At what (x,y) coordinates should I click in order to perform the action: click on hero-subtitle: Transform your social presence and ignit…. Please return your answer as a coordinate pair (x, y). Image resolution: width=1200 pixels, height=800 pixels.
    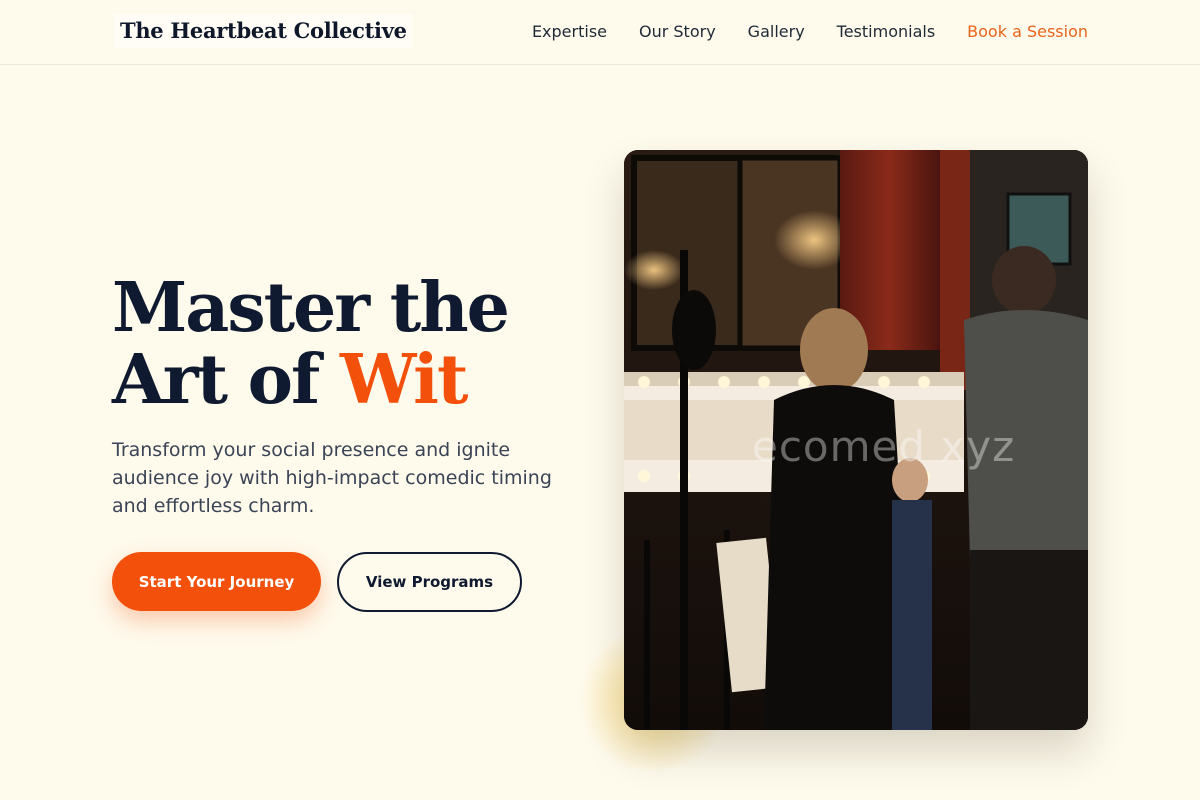
    Looking at the image, I should click on (332, 478).